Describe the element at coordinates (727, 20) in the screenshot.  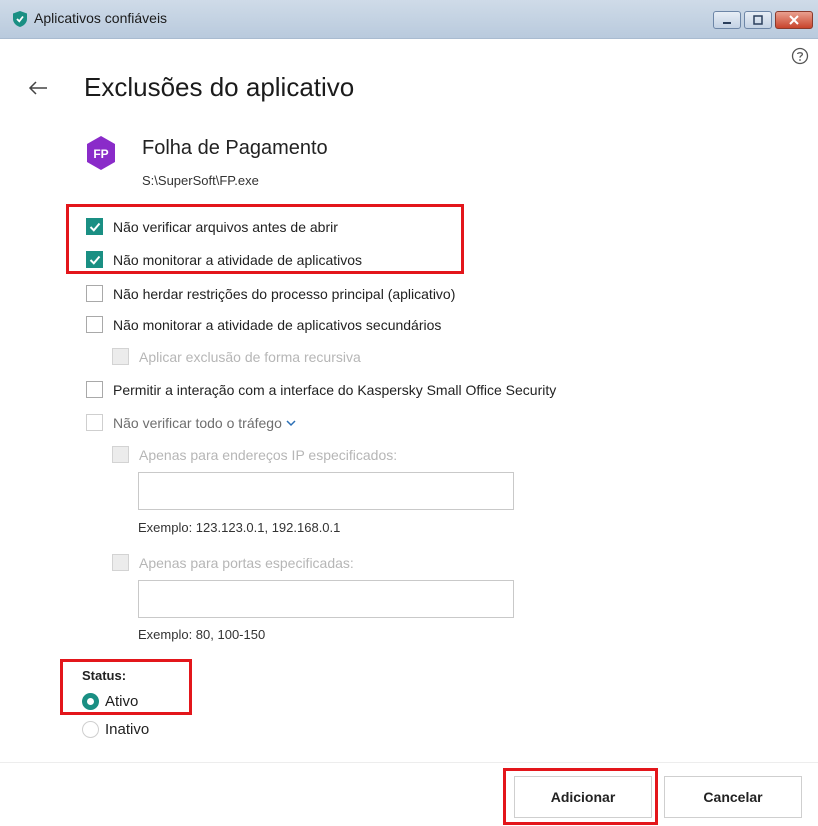
I see `minimize-button` at that location.